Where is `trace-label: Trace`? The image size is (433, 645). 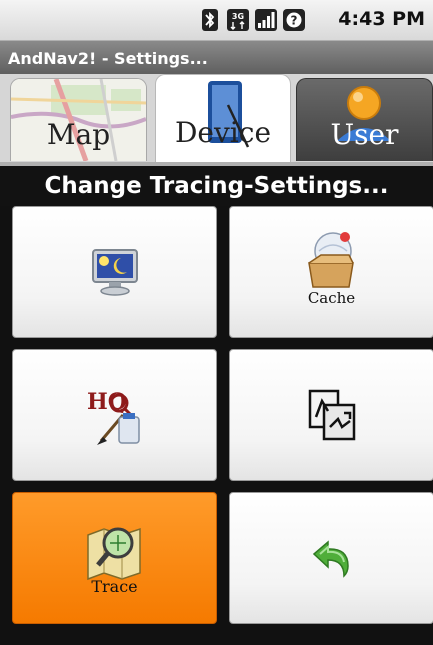 trace-label: Trace is located at coordinates (114, 586).